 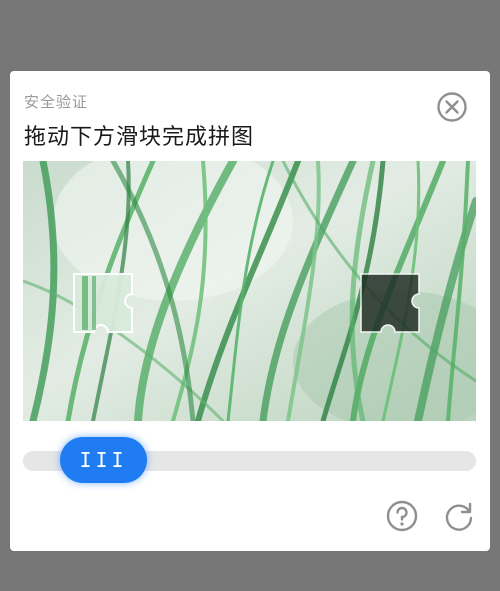 I want to click on close-button, so click(x=452, y=107).